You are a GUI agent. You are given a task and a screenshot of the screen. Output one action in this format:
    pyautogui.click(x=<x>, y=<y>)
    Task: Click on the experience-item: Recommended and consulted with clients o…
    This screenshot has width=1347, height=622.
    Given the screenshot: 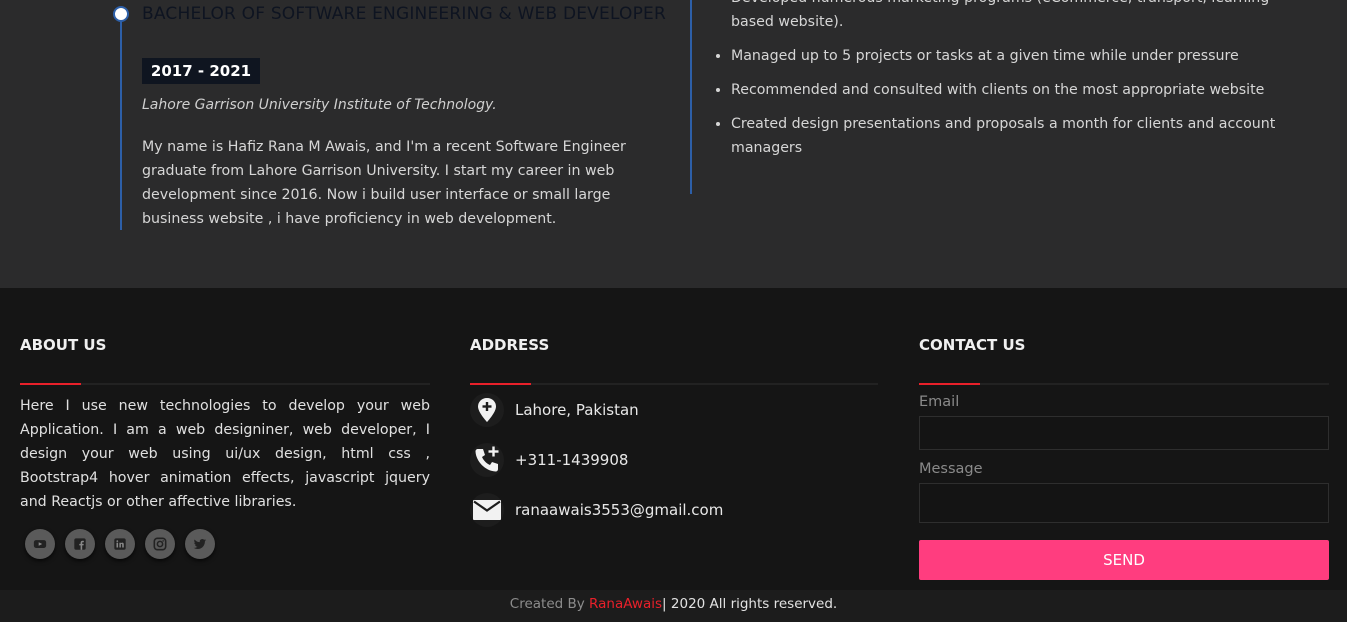 What is the action you would take?
    pyautogui.click(x=1011, y=90)
    